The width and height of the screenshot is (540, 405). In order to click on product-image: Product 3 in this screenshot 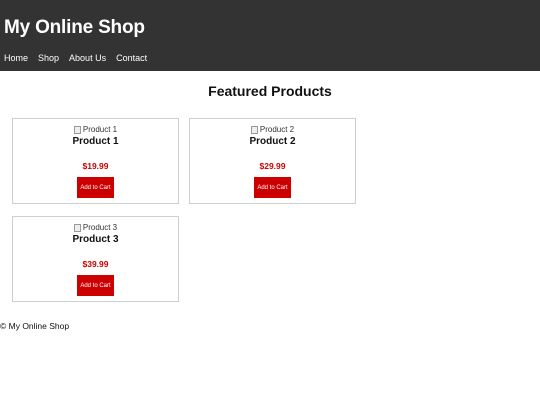, I will do `click(95, 227)`.